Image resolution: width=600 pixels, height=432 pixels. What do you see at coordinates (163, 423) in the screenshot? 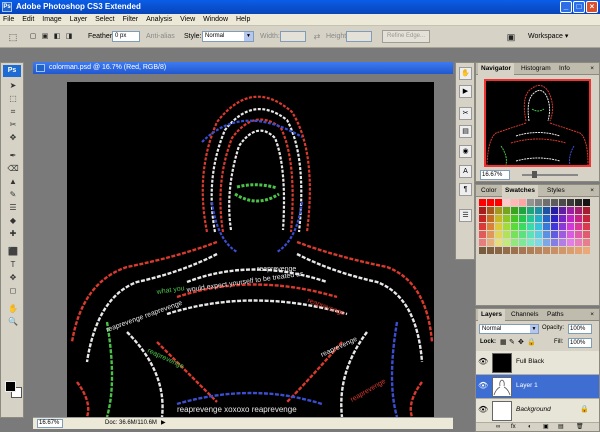
I see `status-menu-arrow-icon: ▶` at bounding box center [163, 423].